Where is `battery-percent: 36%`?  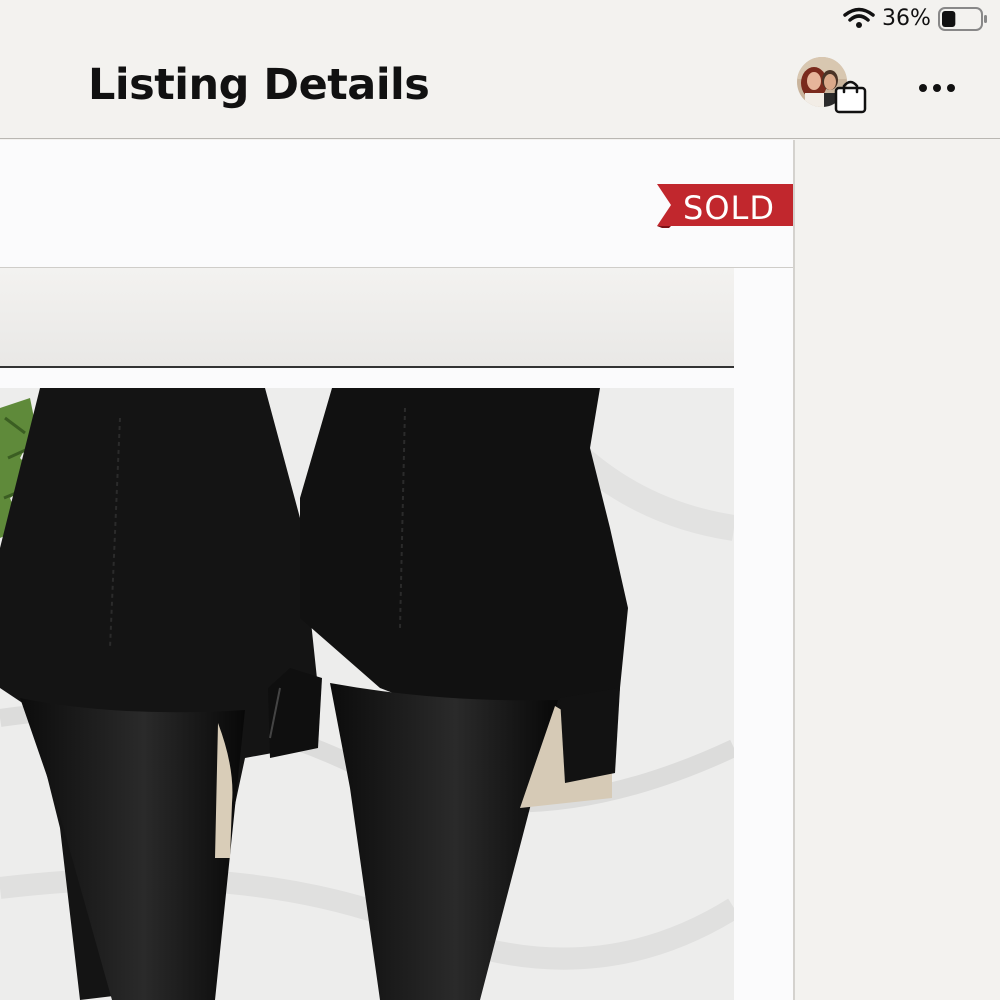
battery-percent: 36% is located at coordinates (906, 18).